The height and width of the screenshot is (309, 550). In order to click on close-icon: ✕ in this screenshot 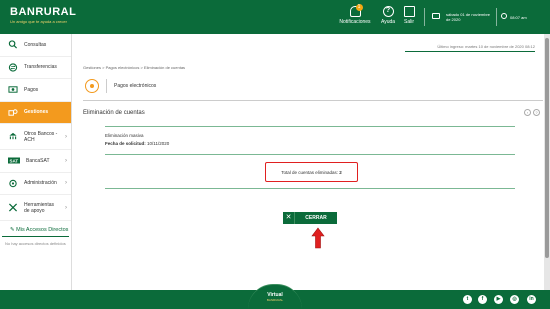, I will do `click(289, 218)`.